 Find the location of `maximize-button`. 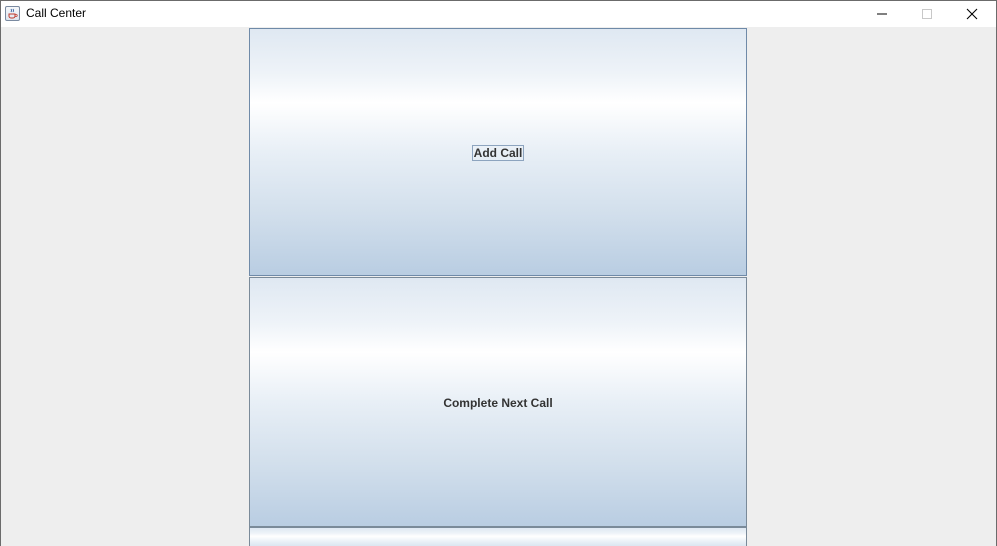

maximize-button is located at coordinates (927, 14).